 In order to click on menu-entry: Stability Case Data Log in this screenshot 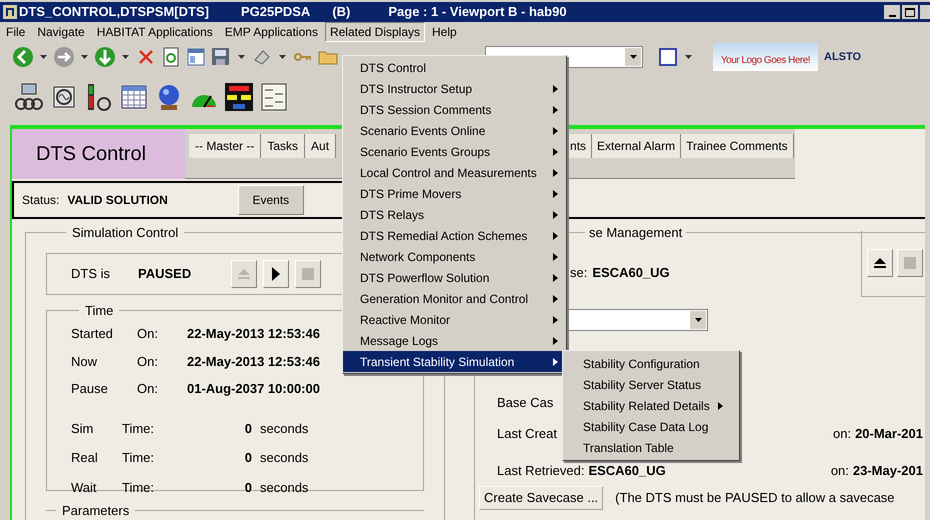, I will do `click(651, 426)`.